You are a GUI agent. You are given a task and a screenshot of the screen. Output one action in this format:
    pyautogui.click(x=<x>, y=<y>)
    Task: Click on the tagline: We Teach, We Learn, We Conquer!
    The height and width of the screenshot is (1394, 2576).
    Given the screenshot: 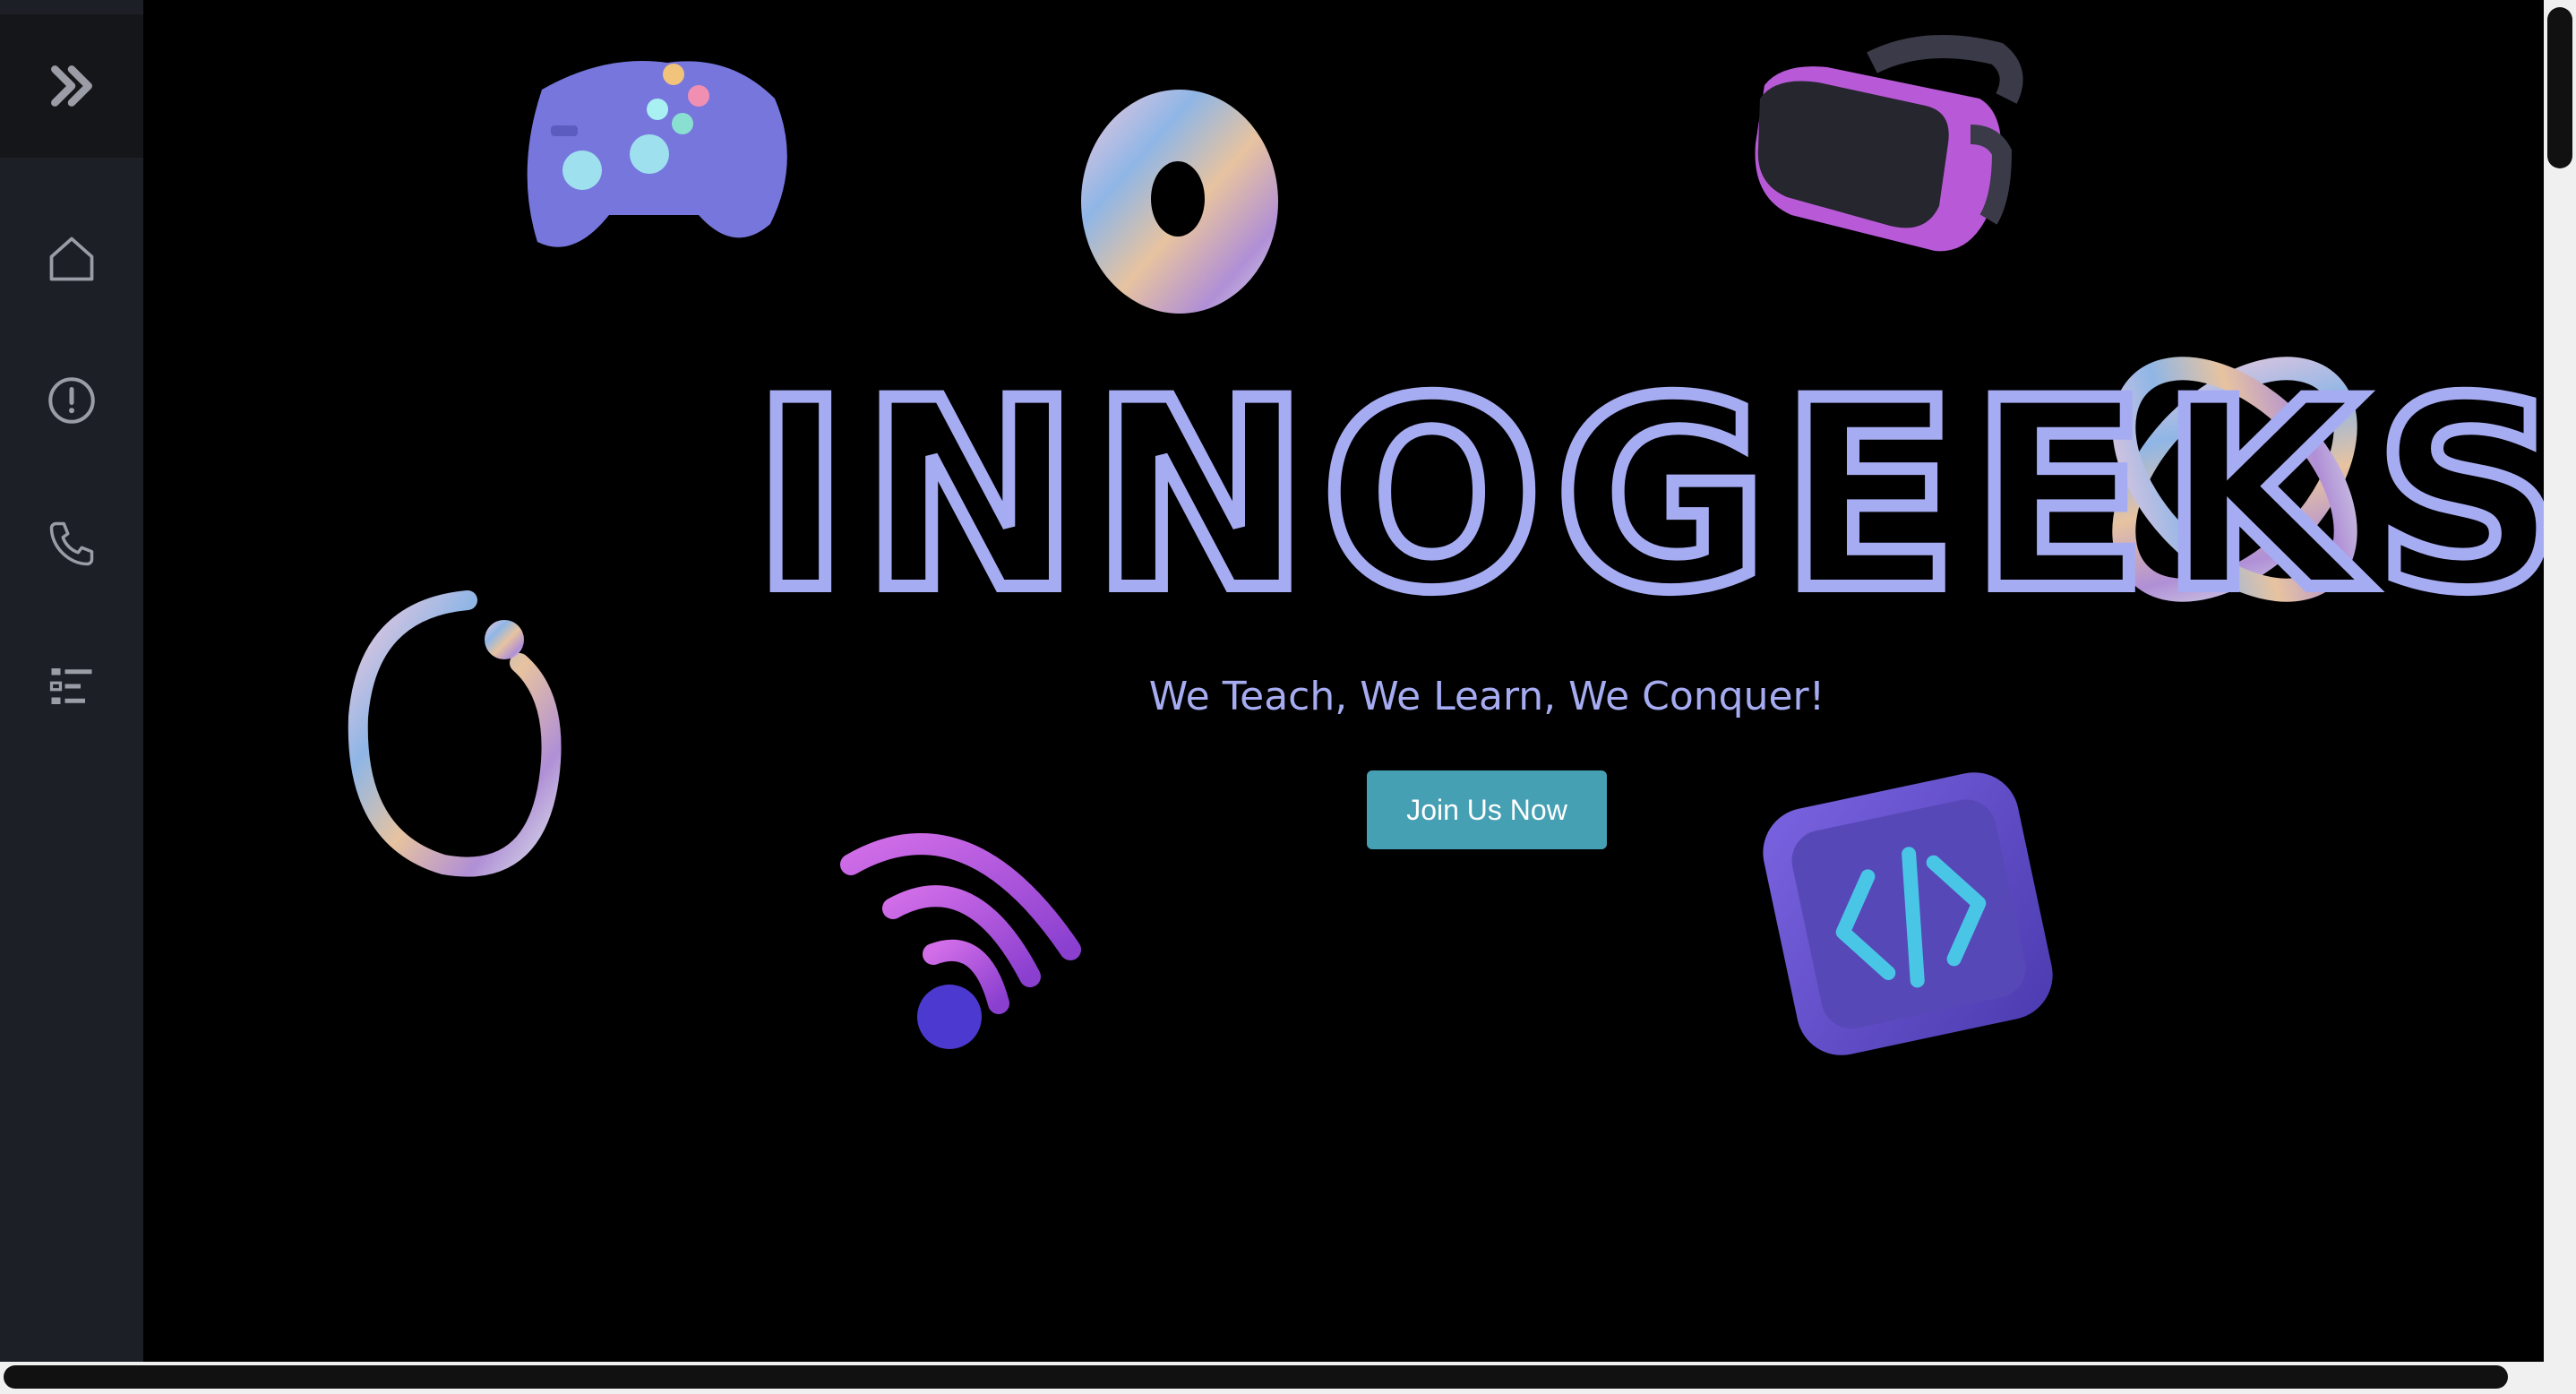 What is the action you would take?
    pyautogui.click(x=1486, y=697)
    